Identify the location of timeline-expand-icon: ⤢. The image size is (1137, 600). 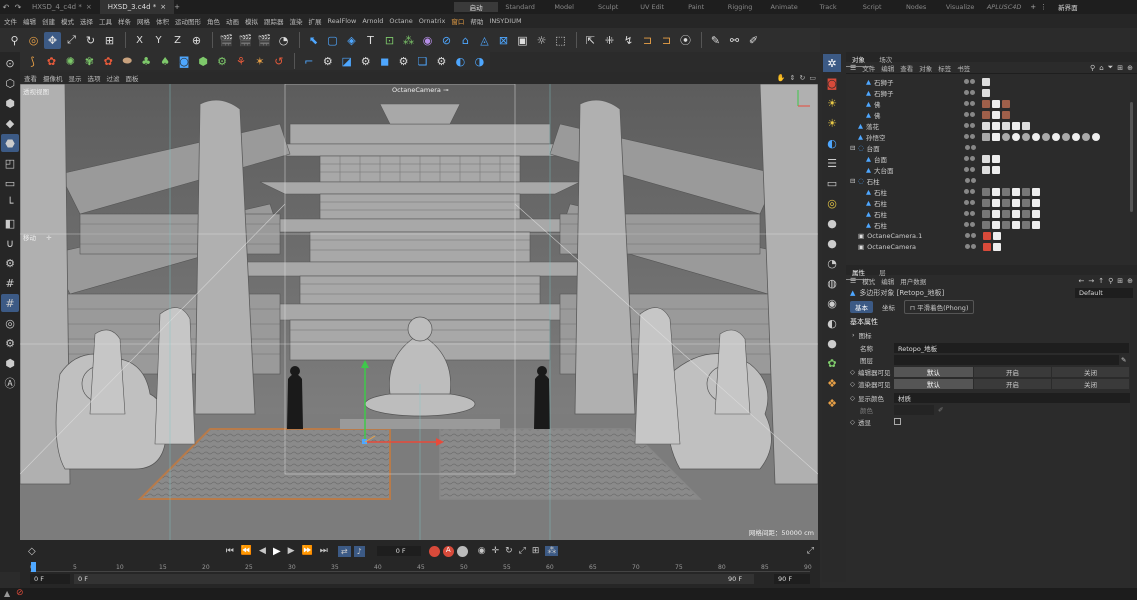
(810, 551).